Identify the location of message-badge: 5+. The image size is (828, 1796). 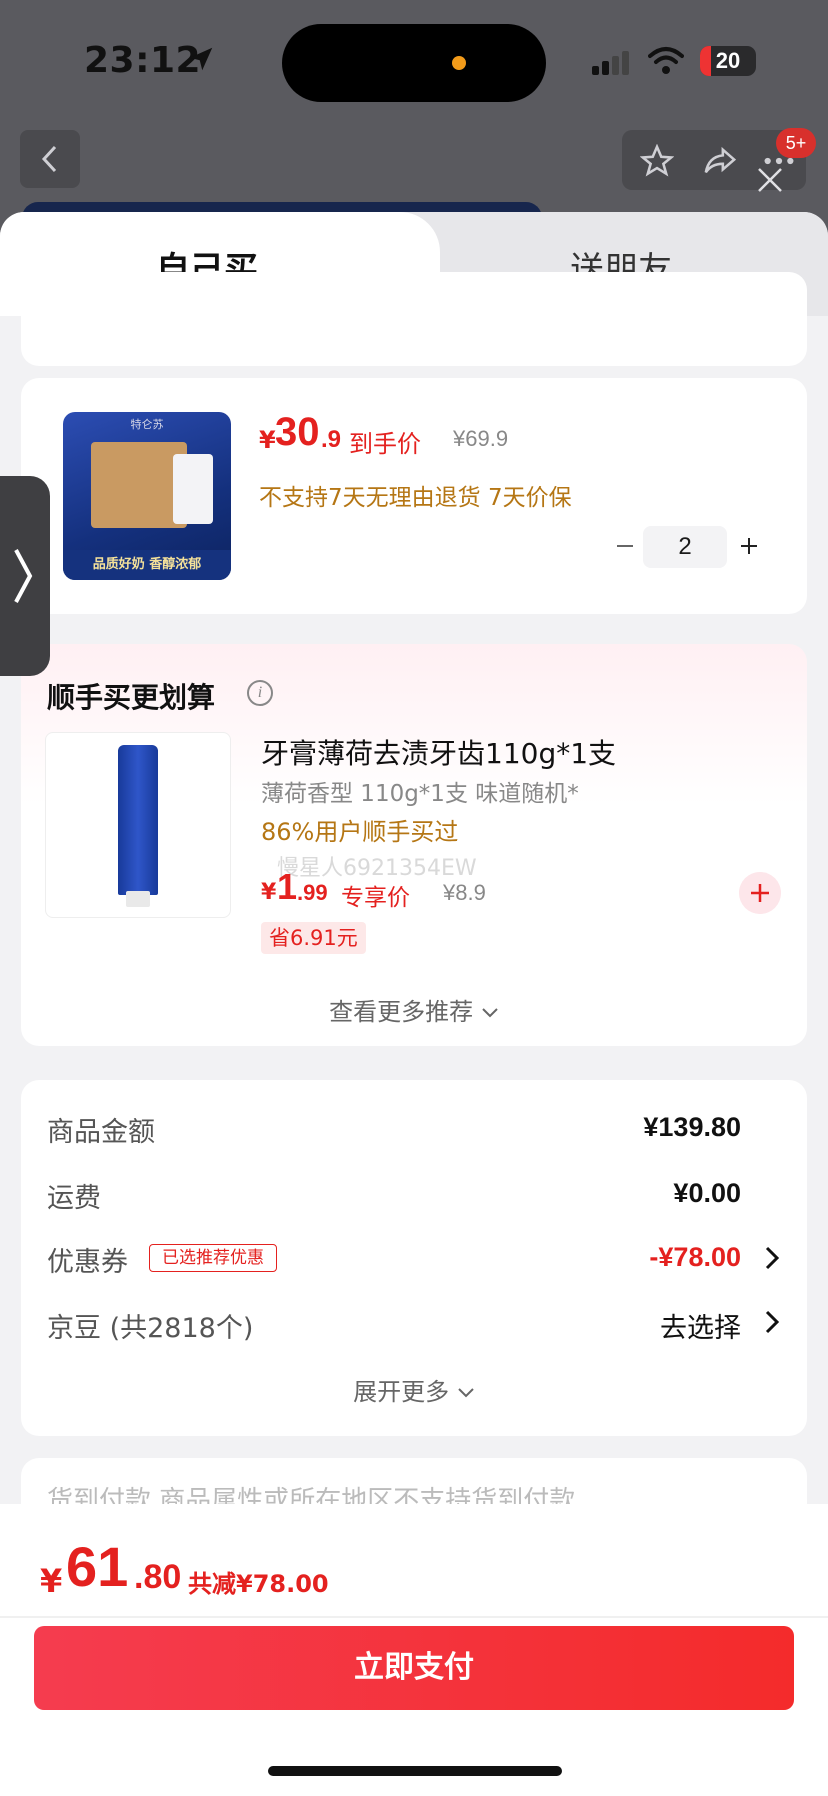
(796, 143).